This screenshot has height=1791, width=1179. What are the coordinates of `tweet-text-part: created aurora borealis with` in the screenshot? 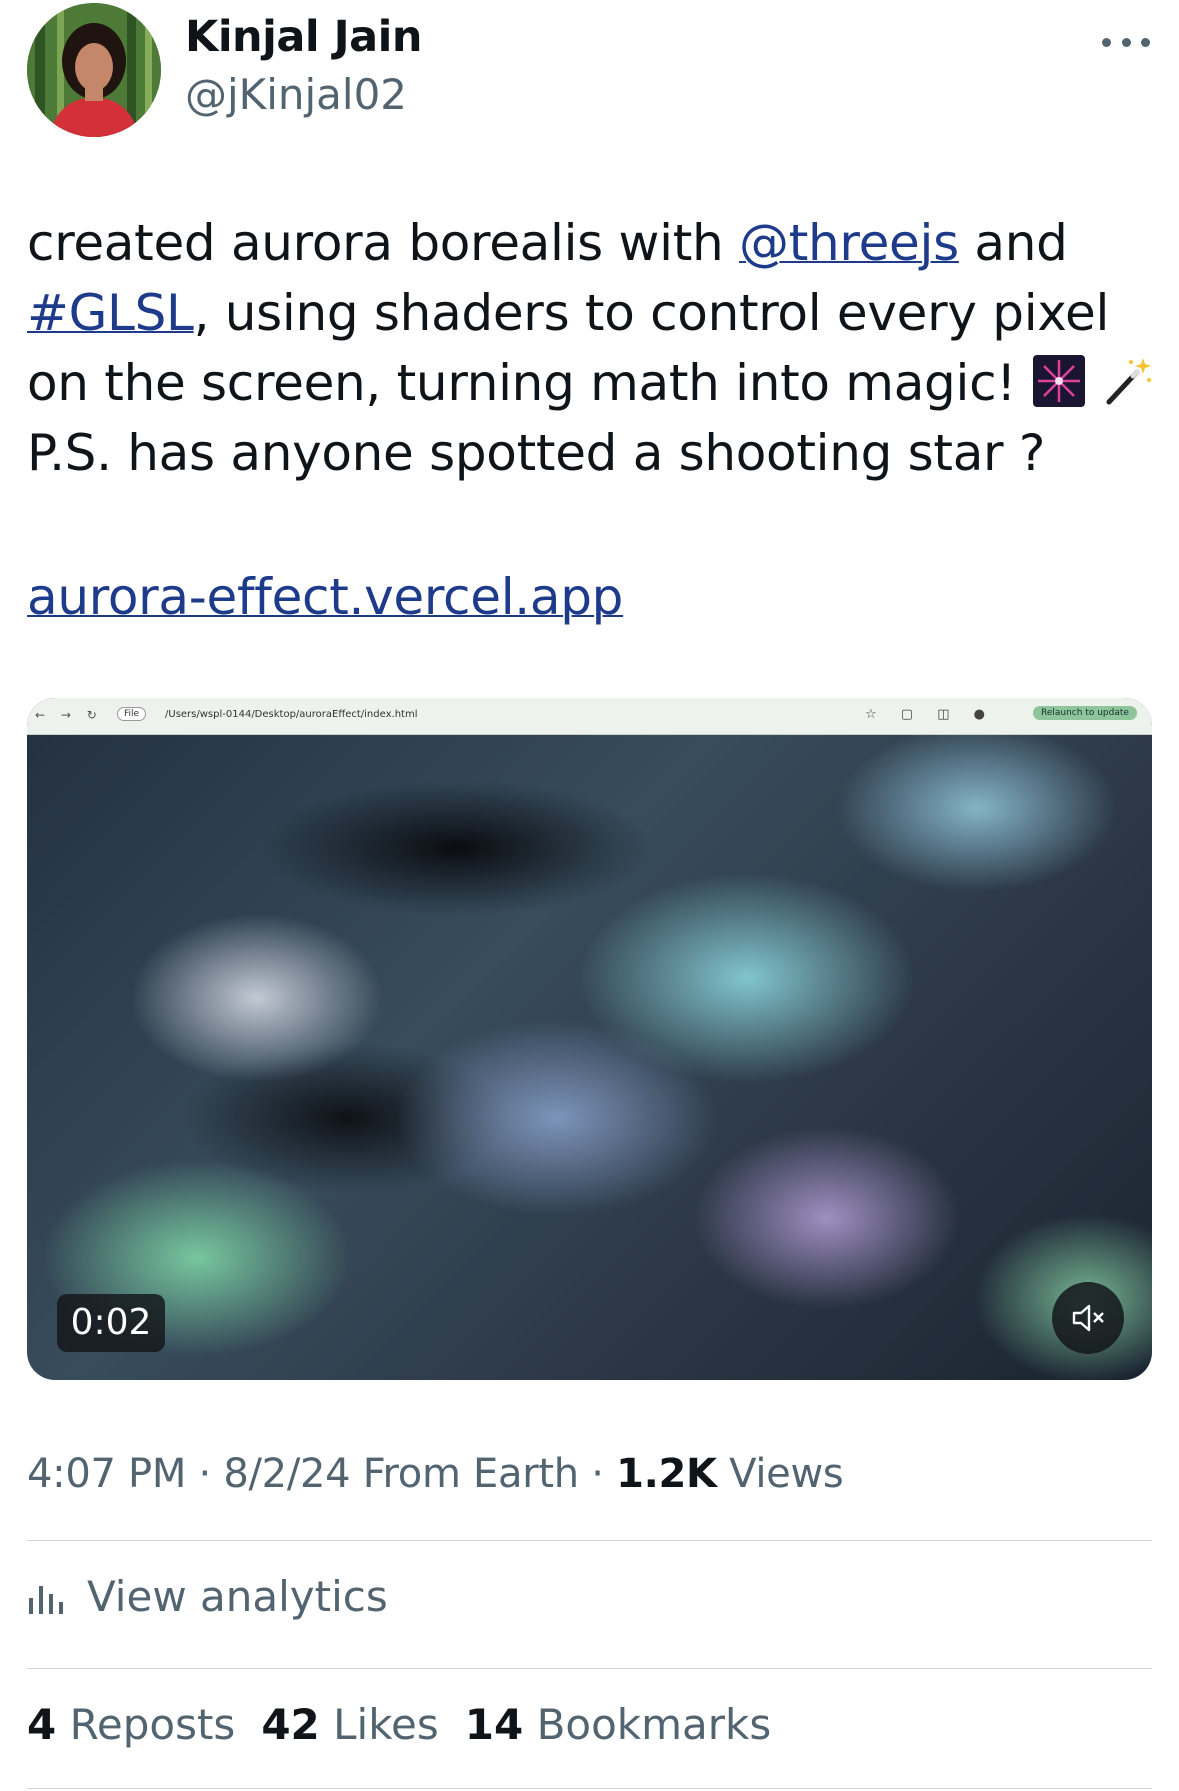 It's located at (383, 243).